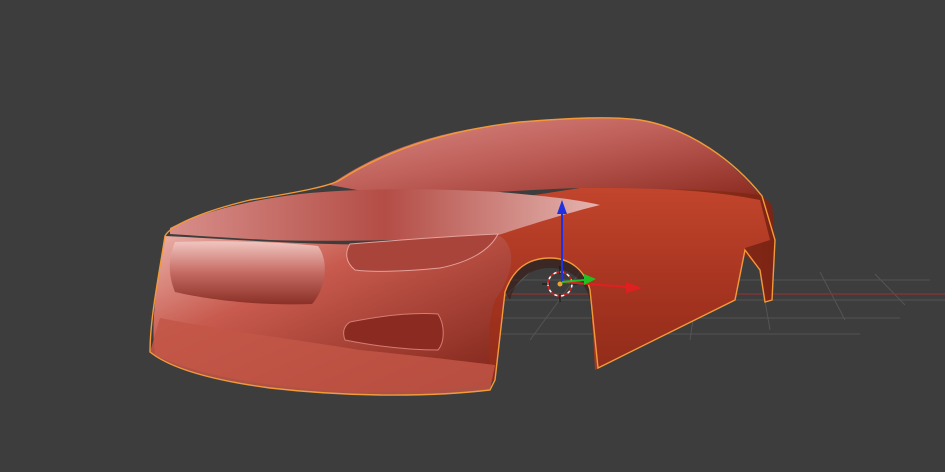  What do you see at coordinates (545, 157) in the screenshot?
I see `car-roof` at bounding box center [545, 157].